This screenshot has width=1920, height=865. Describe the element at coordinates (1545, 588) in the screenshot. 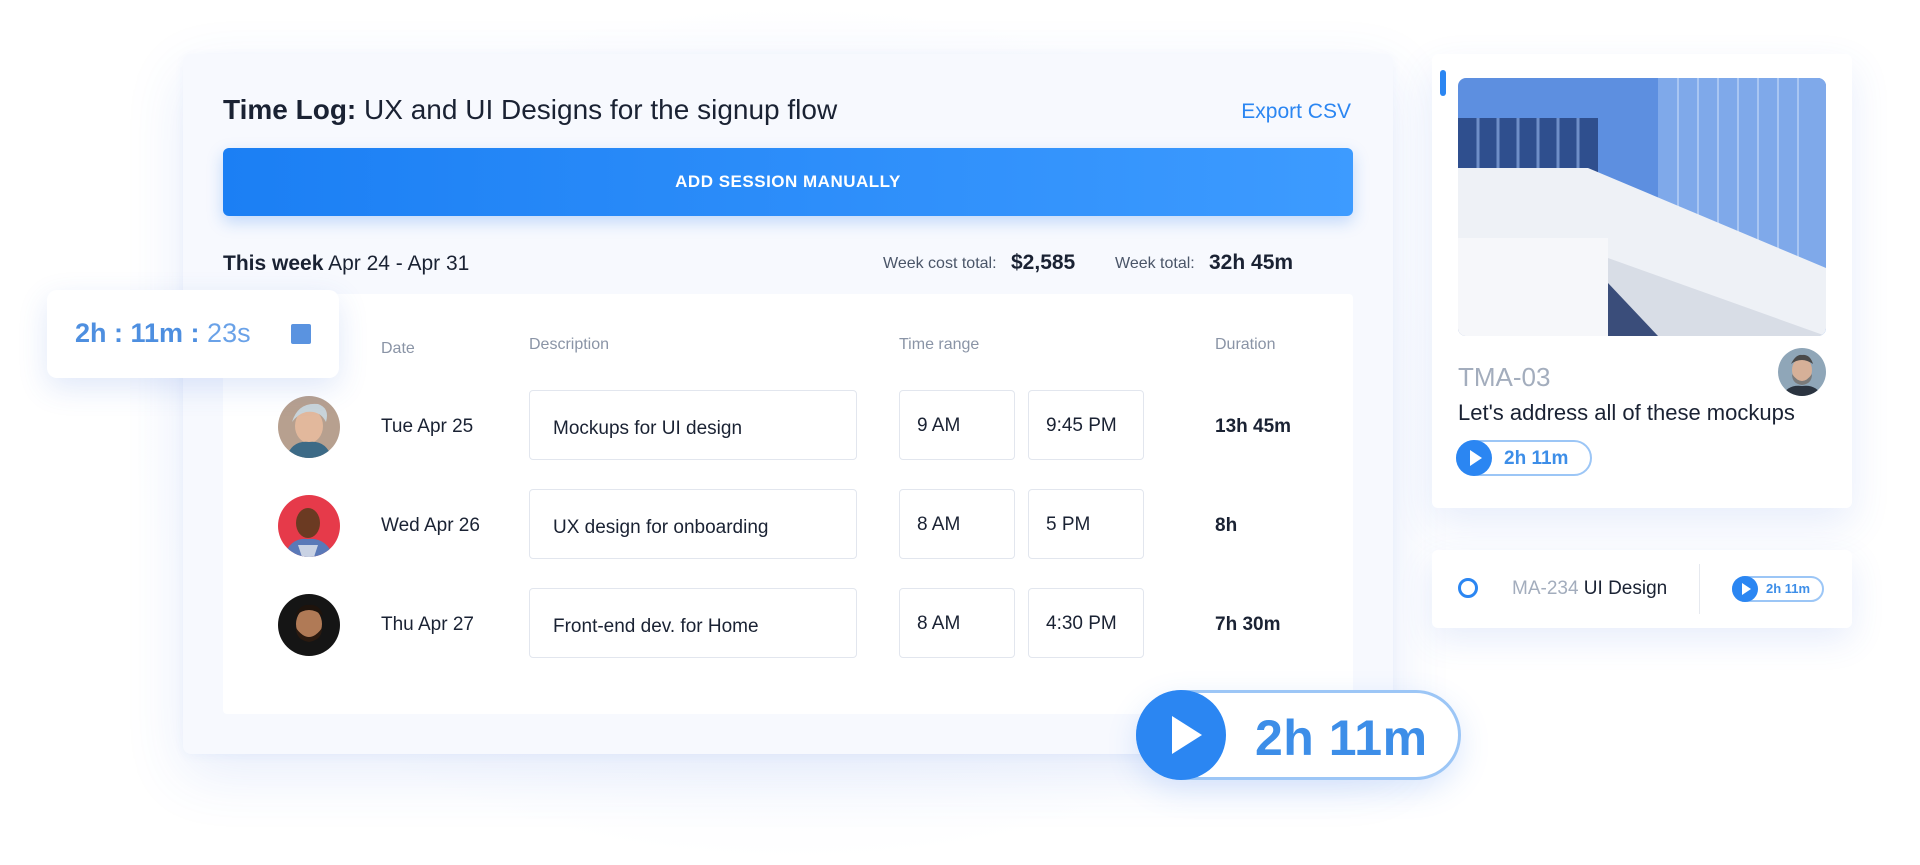

I see `mini-task-code: MA-234` at that location.